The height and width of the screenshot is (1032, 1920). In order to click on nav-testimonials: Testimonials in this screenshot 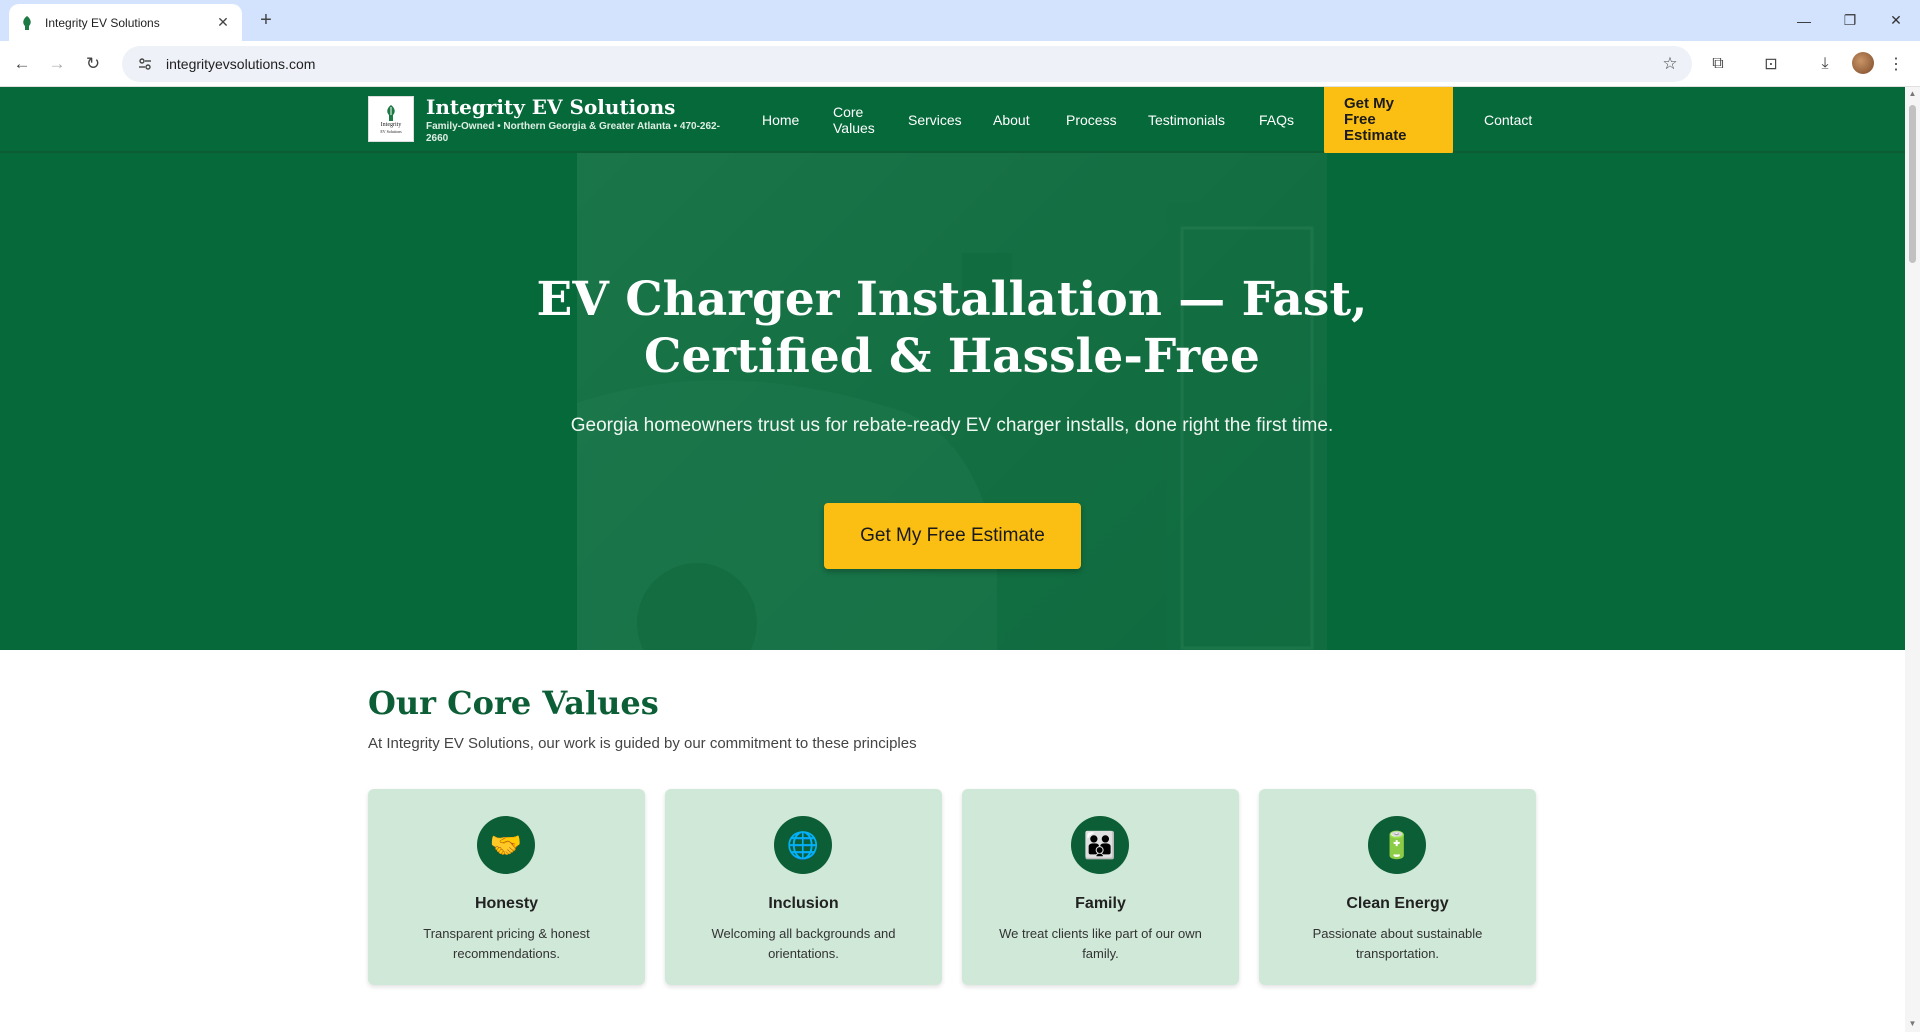, I will do `click(1186, 120)`.